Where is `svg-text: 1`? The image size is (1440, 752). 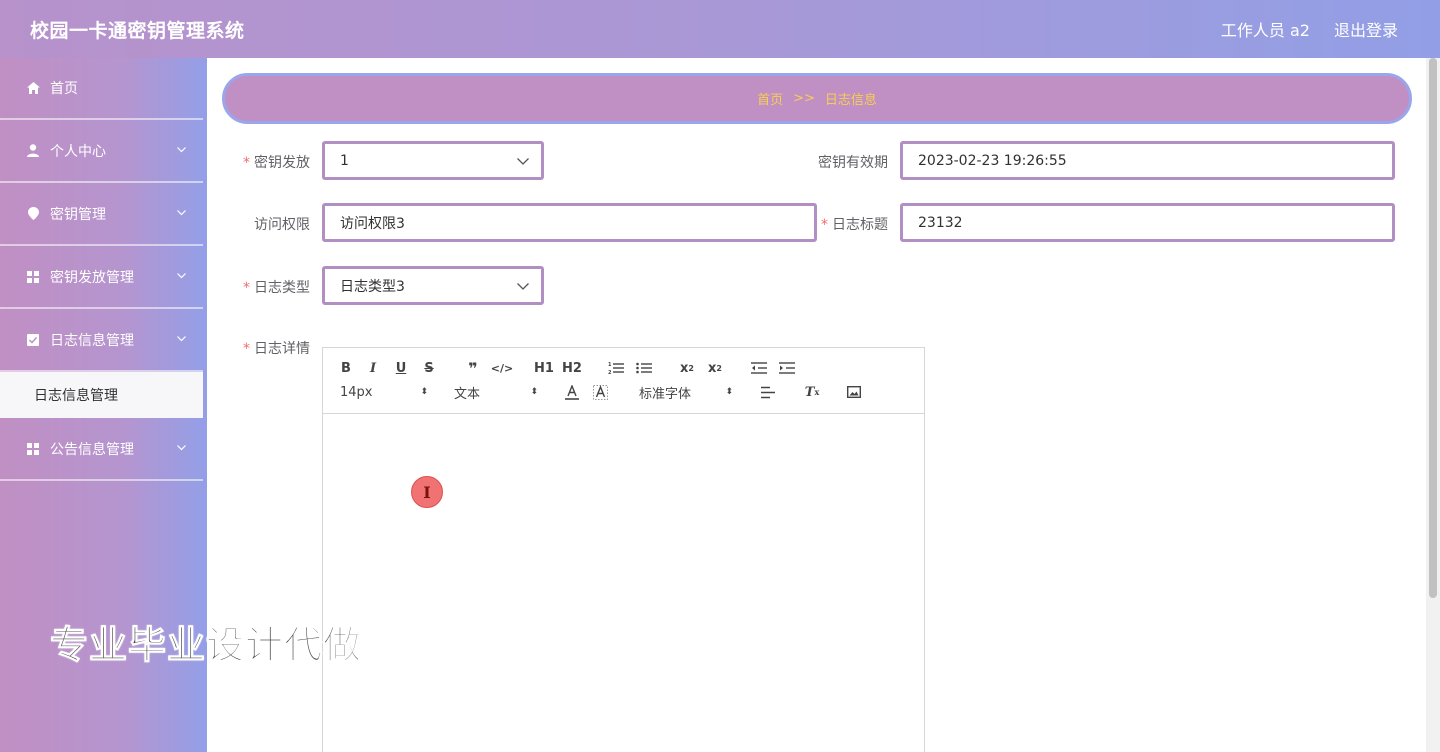 svg-text: 1 is located at coordinates (610, 365).